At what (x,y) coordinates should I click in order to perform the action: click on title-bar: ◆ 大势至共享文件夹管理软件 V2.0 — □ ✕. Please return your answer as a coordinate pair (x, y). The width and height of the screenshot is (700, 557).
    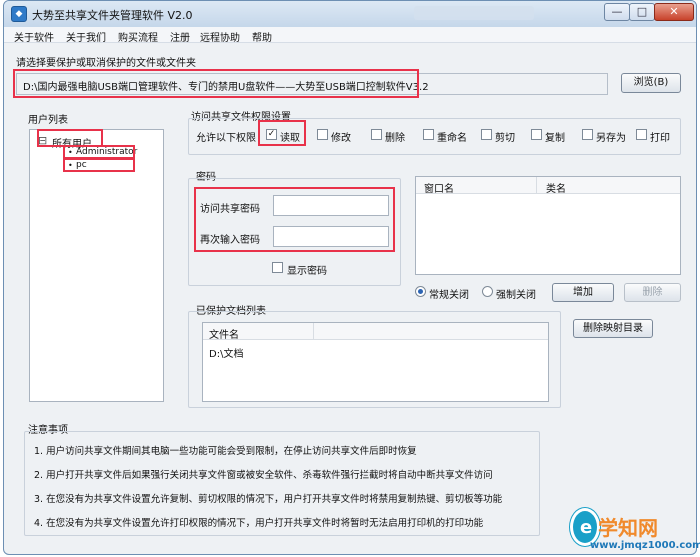
    Looking at the image, I should click on (350, 14).